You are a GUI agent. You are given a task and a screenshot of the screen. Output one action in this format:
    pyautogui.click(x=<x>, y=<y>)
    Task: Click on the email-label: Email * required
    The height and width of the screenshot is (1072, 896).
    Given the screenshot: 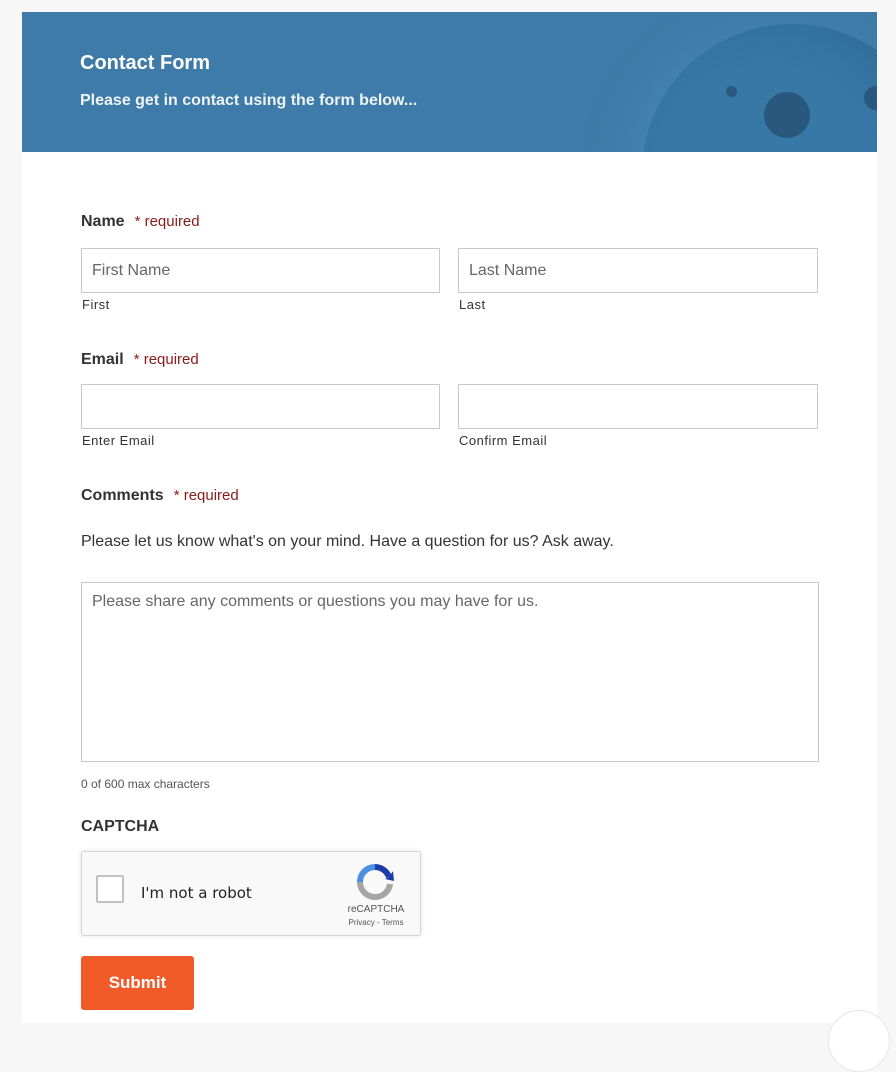 What is the action you would take?
    pyautogui.click(x=140, y=360)
    